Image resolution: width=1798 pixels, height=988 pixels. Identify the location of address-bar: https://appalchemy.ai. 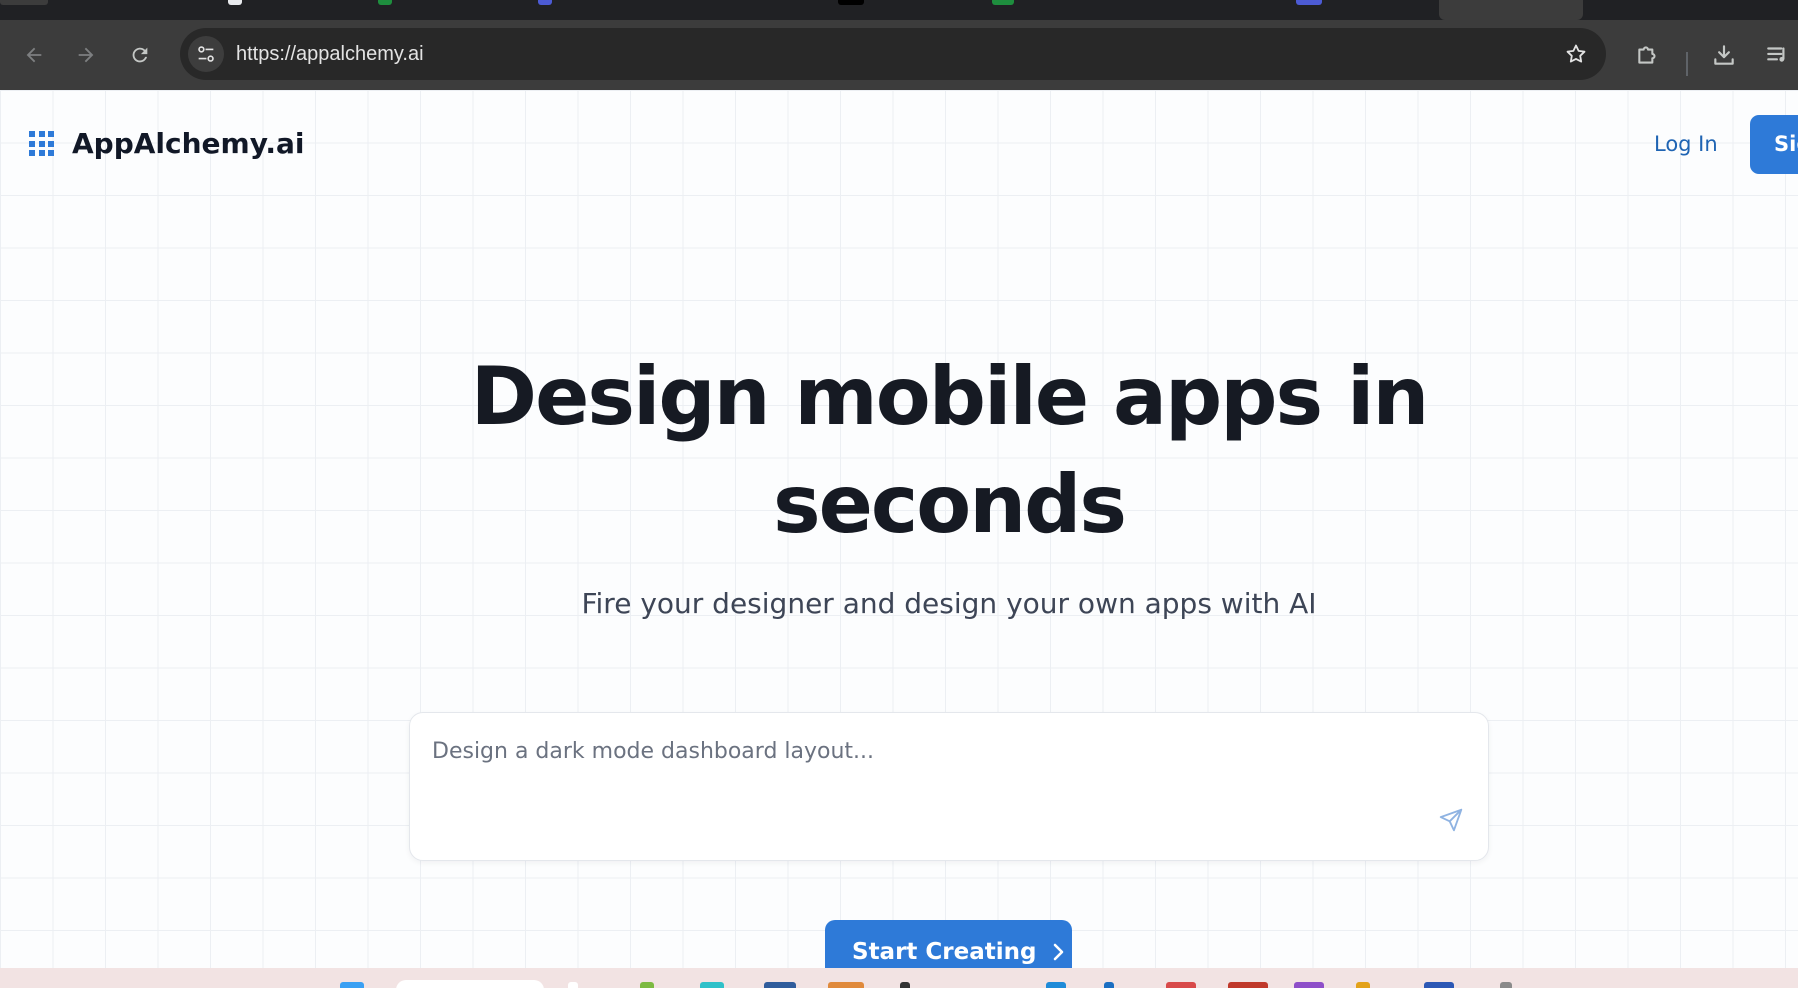
(893, 54).